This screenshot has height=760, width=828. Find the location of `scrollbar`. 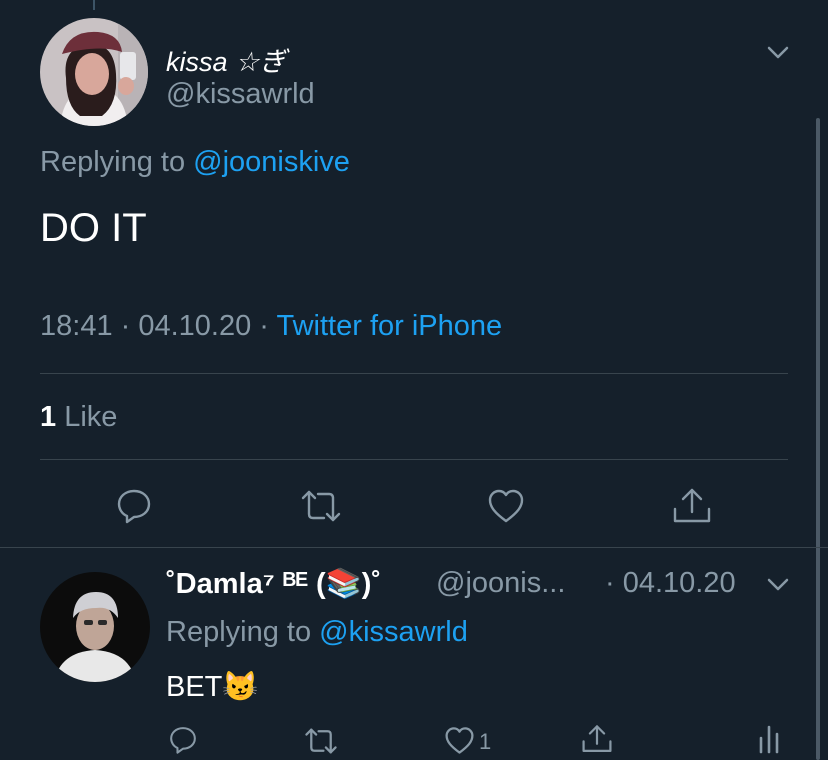

scrollbar is located at coordinates (818, 439).